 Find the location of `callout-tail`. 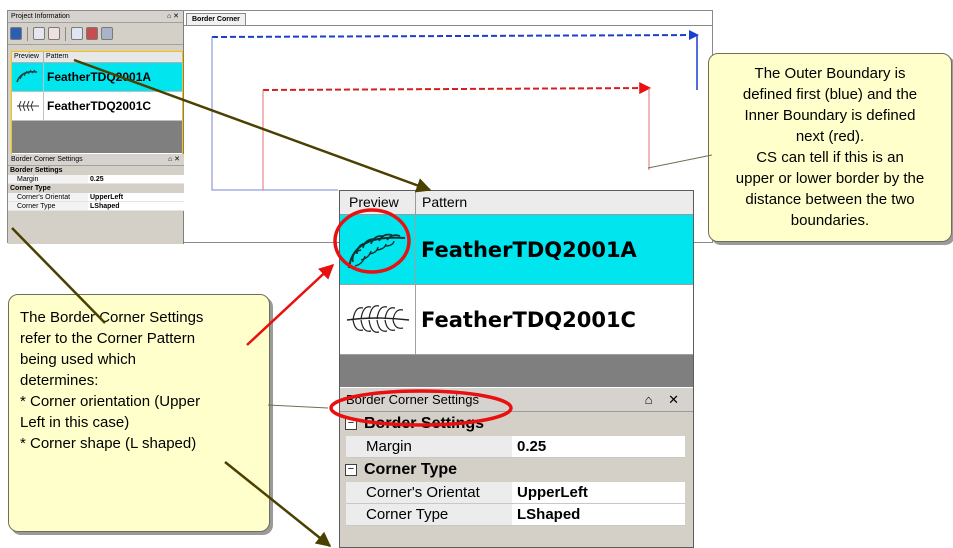

callout-tail is located at coordinates (298, 406).